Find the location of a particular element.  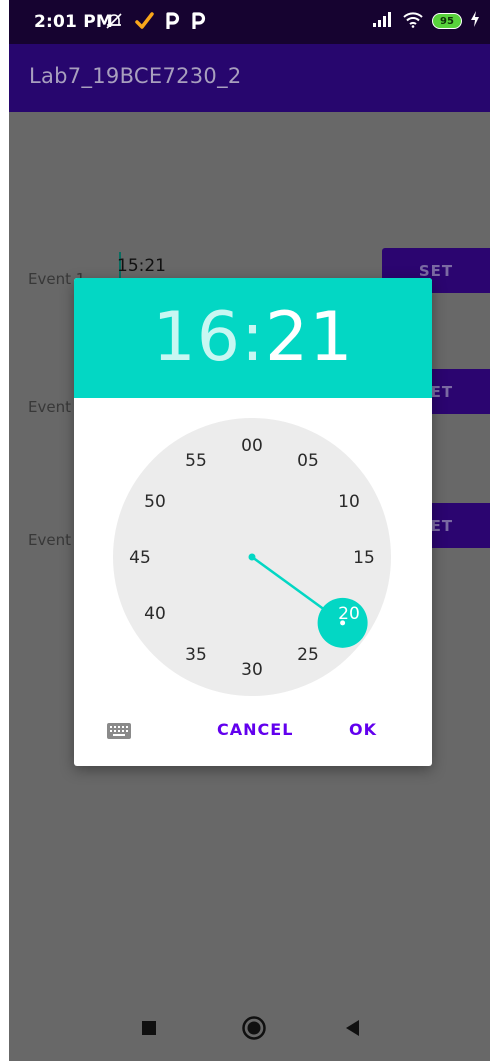

dialog-actions: CANCEL OK is located at coordinates (253, 732).